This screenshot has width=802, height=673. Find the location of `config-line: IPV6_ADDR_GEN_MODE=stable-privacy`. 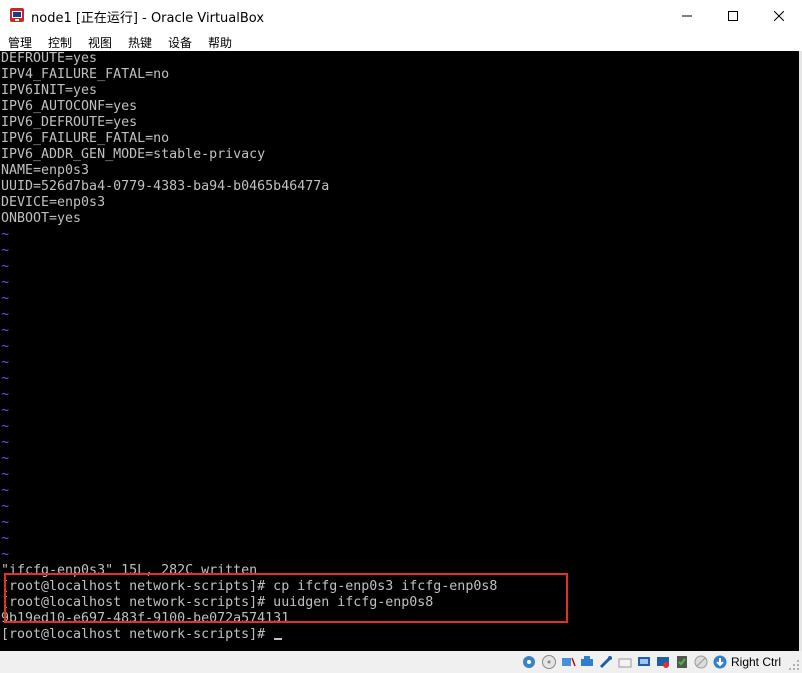

config-line: IPV6_ADDR_GEN_MODE=stable-privacy is located at coordinates (133, 154).